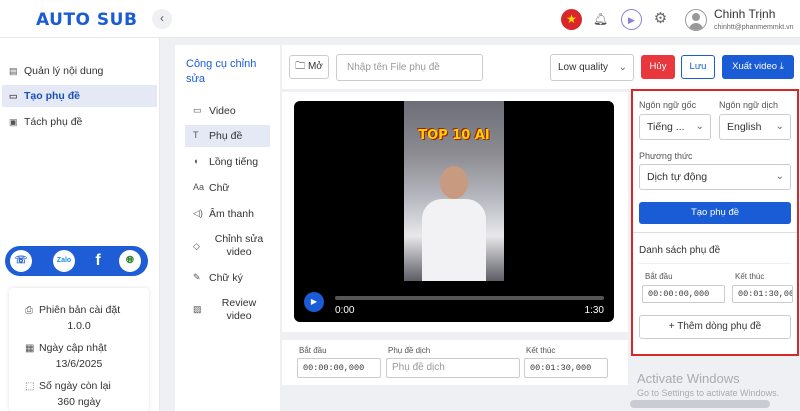 This screenshot has height=411, width=800. Describe the element at coordinates (683, 294) in the screenshot. I see `list-start-time-input: 00:00:00,000` at that location.